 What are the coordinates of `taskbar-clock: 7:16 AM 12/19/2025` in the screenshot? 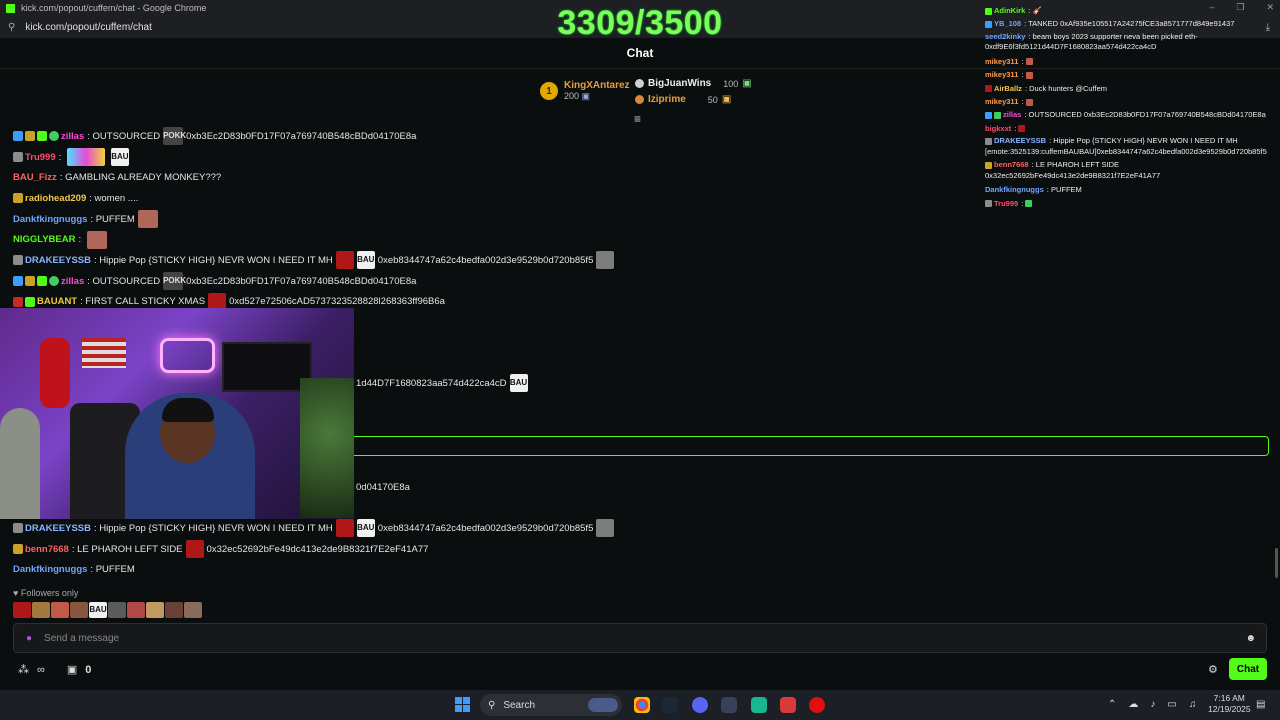 It's located at (1229, 704).